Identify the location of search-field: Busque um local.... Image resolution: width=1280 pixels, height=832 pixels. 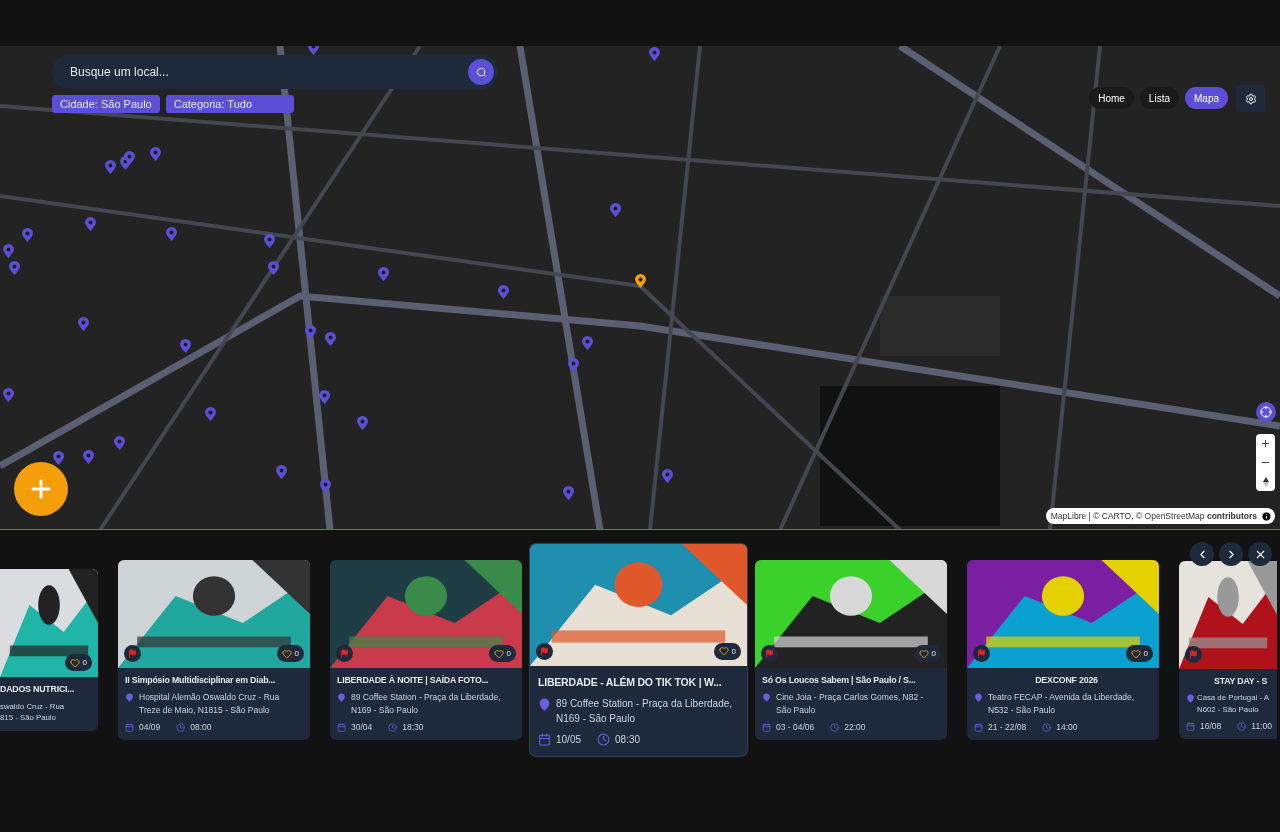
(268, 72).